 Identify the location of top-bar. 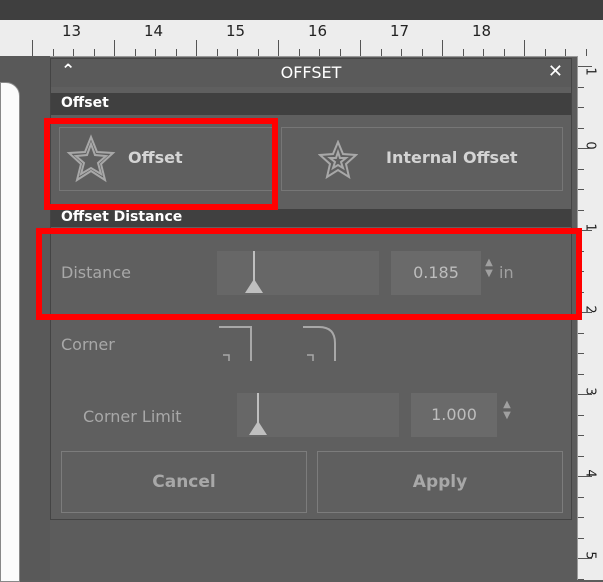
(301, 10).